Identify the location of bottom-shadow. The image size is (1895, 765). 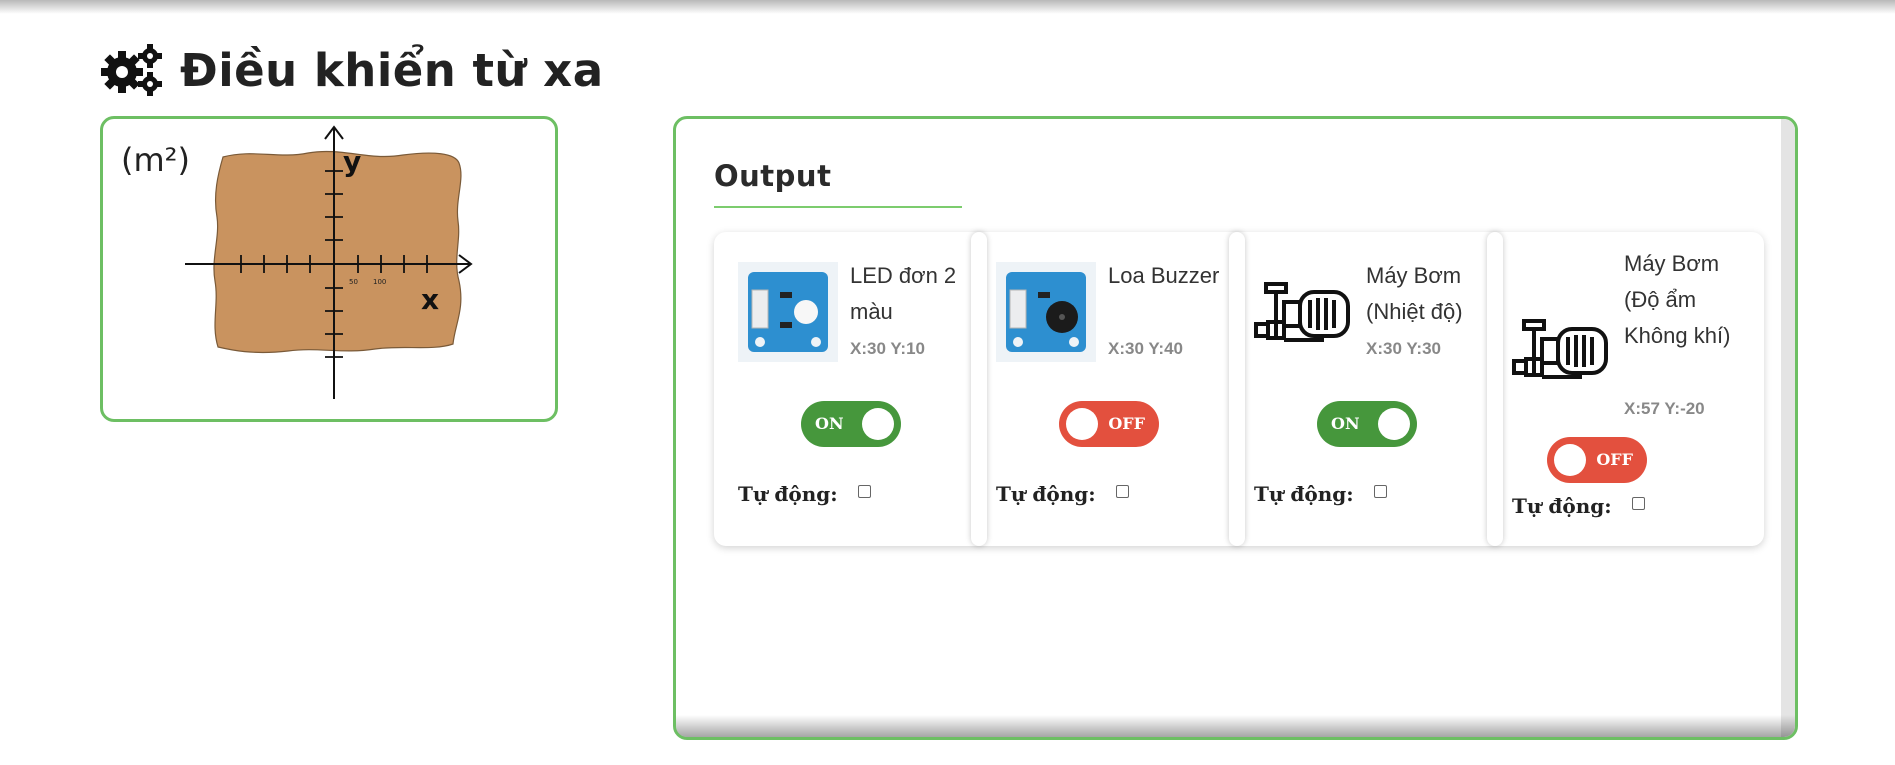
(1235, 726).